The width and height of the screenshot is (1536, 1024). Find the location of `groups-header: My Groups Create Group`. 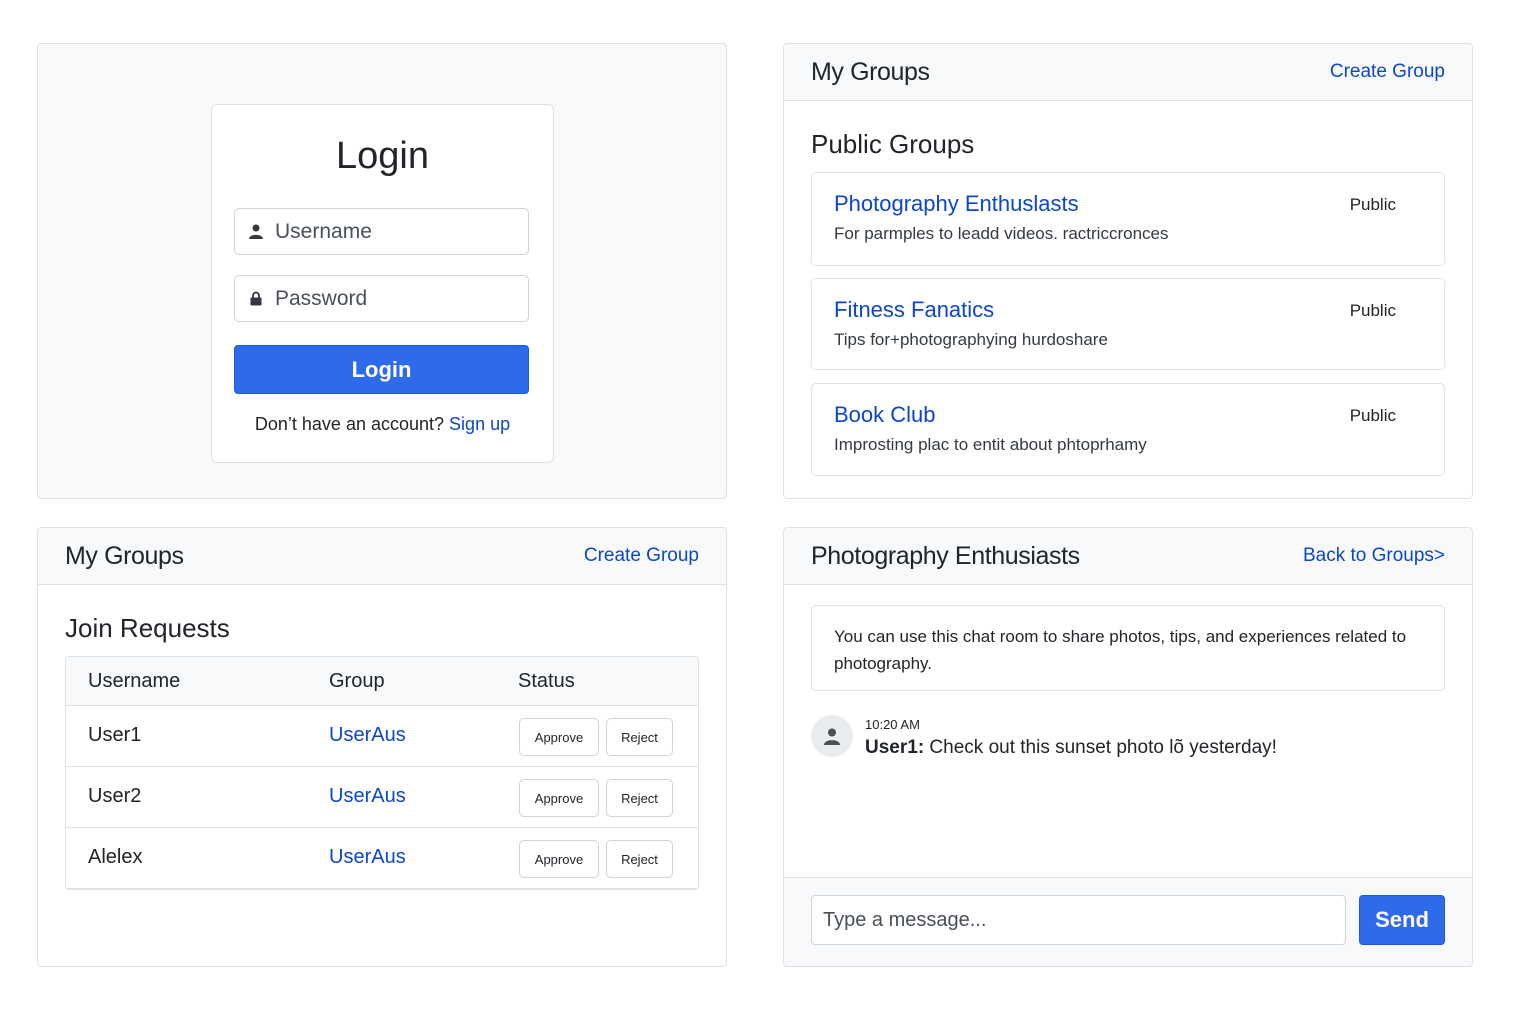

groups-header: My Groups Create Group is located at coordinates (1128, 72).